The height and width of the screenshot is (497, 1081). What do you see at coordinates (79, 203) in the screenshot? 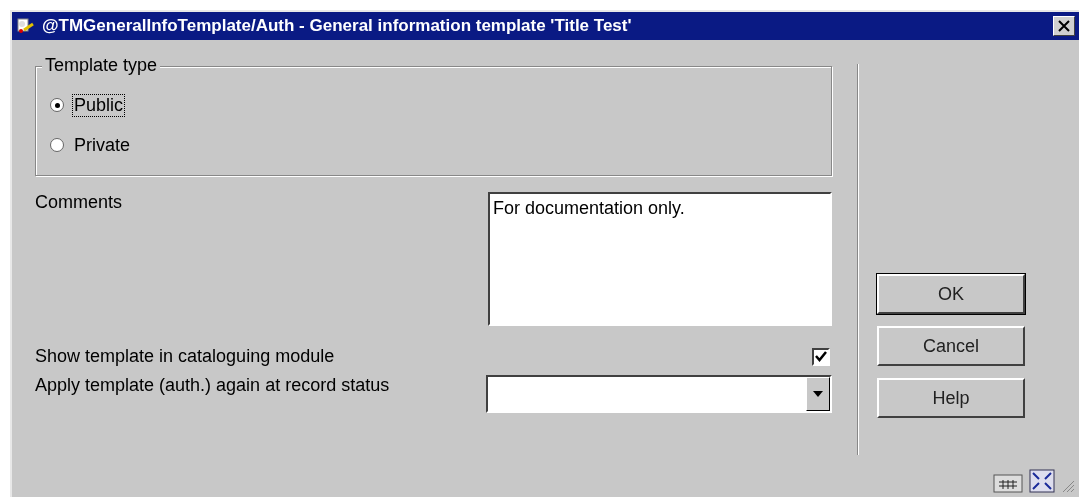
I see `comments-label: Comments` at bounding box center [79, 203].